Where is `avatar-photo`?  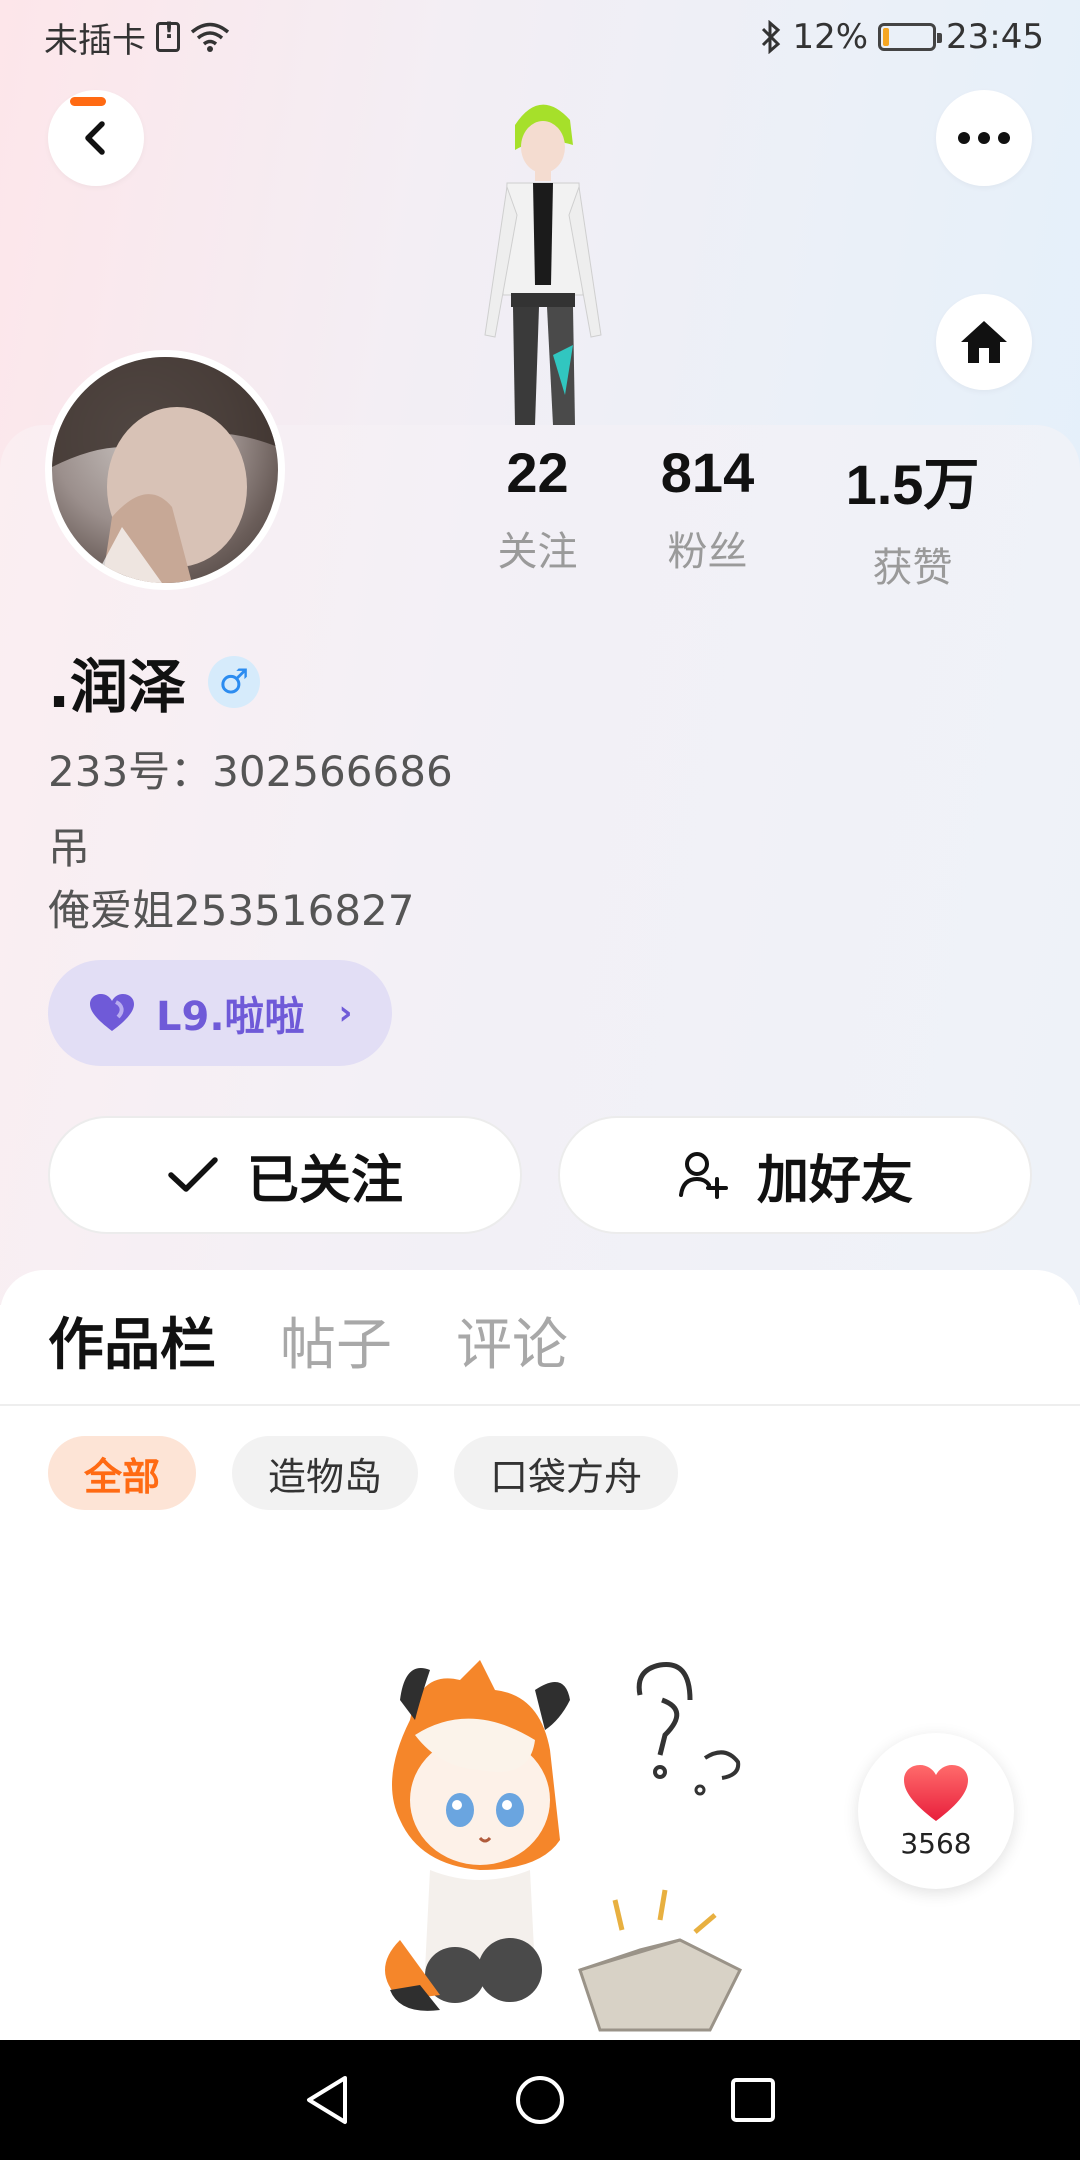 avatar-photo is located at coordinates (165, 470).